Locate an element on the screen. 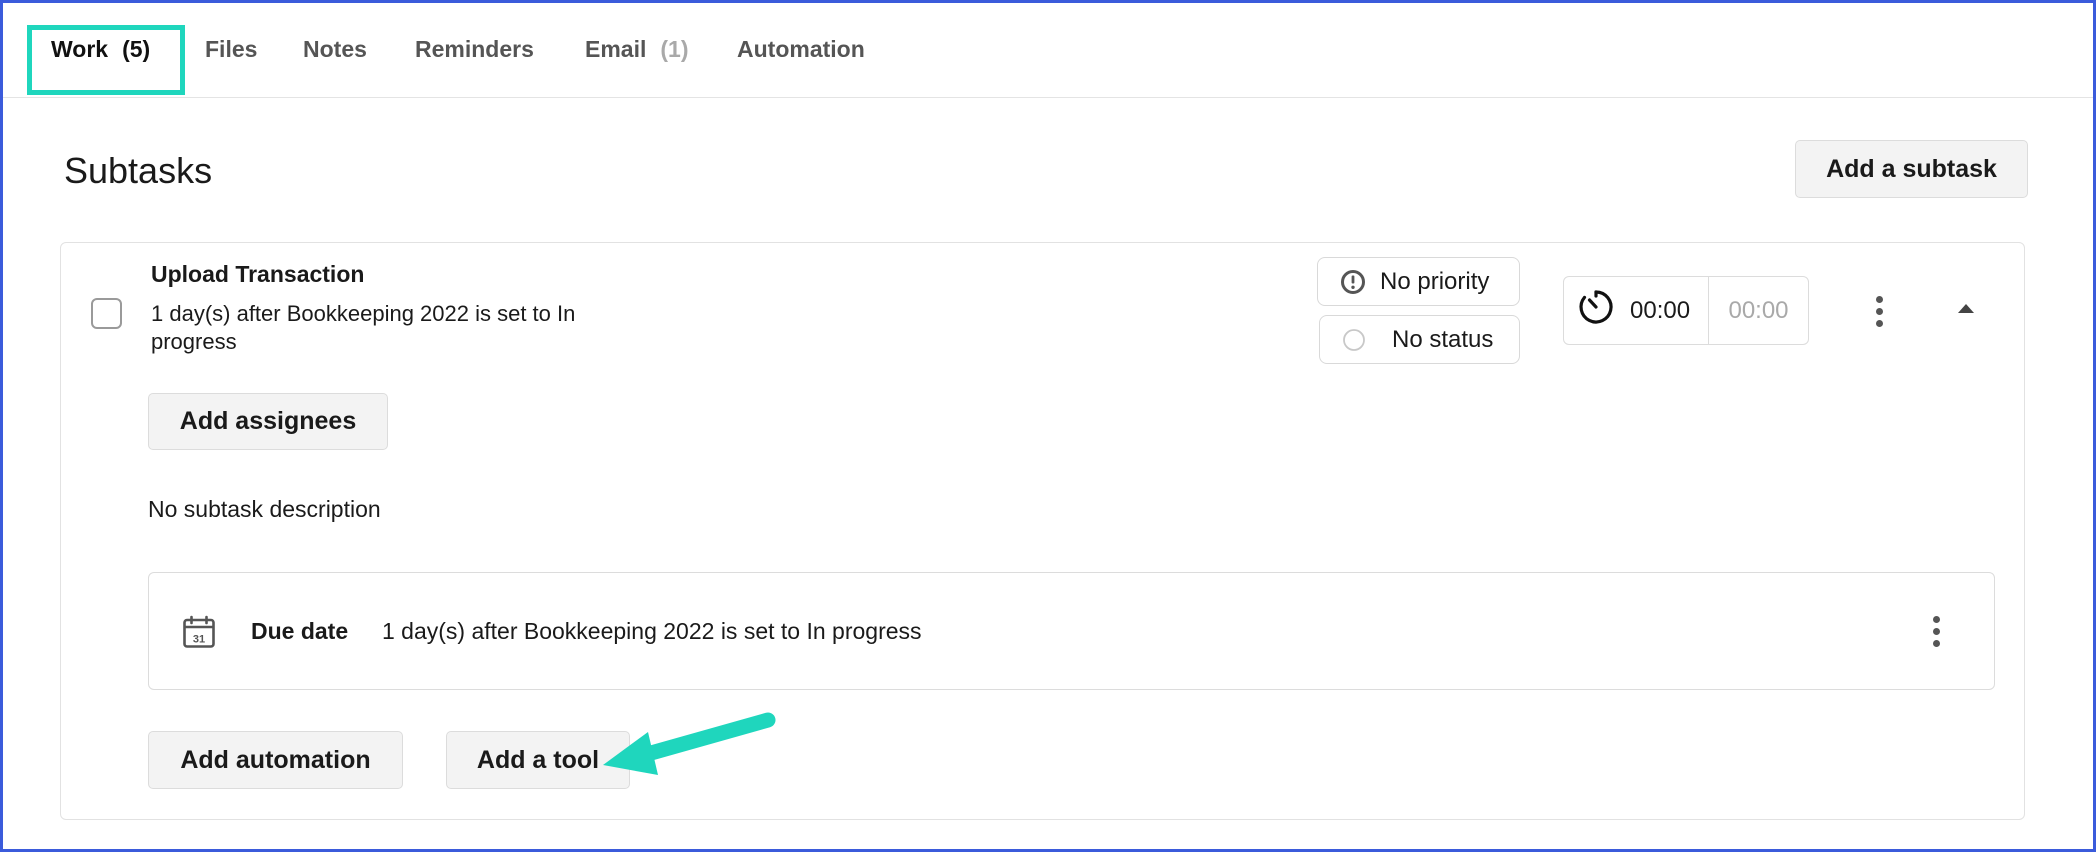 This screenshot has height=852, width=2096. tab-label: Files is located at coordinates (231, 48).